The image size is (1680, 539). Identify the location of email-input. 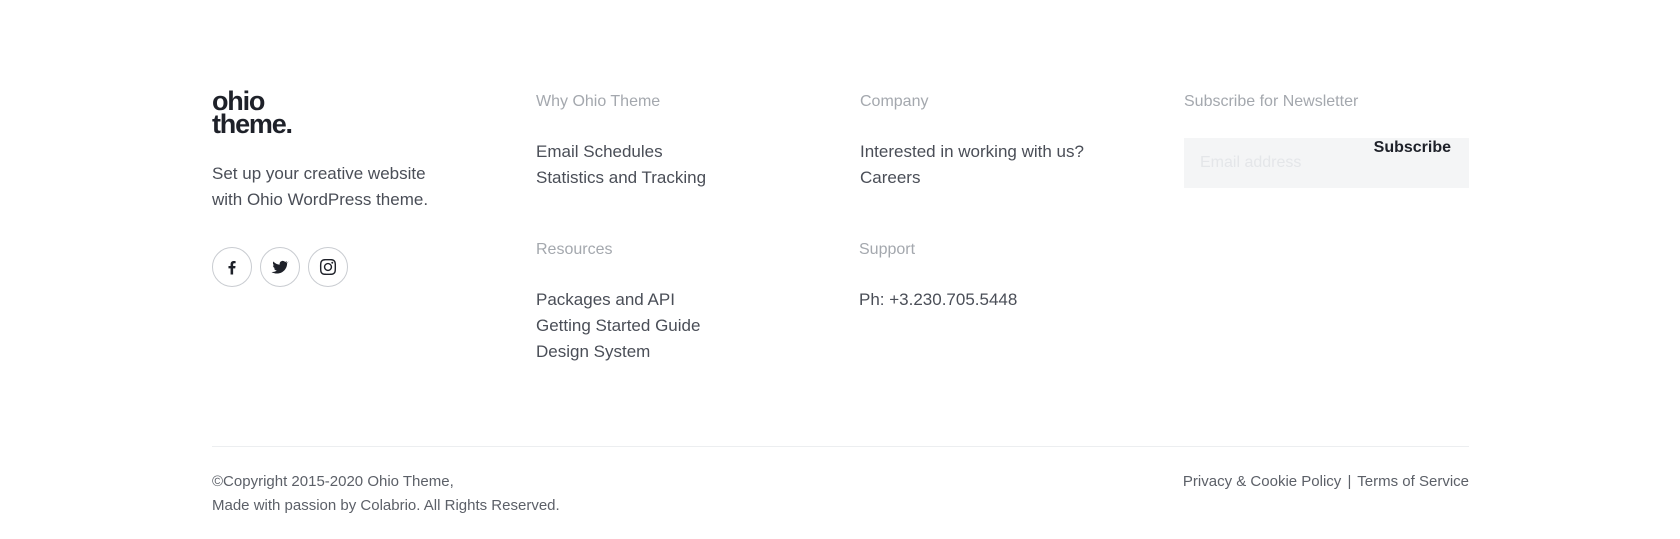
(1269, 163).